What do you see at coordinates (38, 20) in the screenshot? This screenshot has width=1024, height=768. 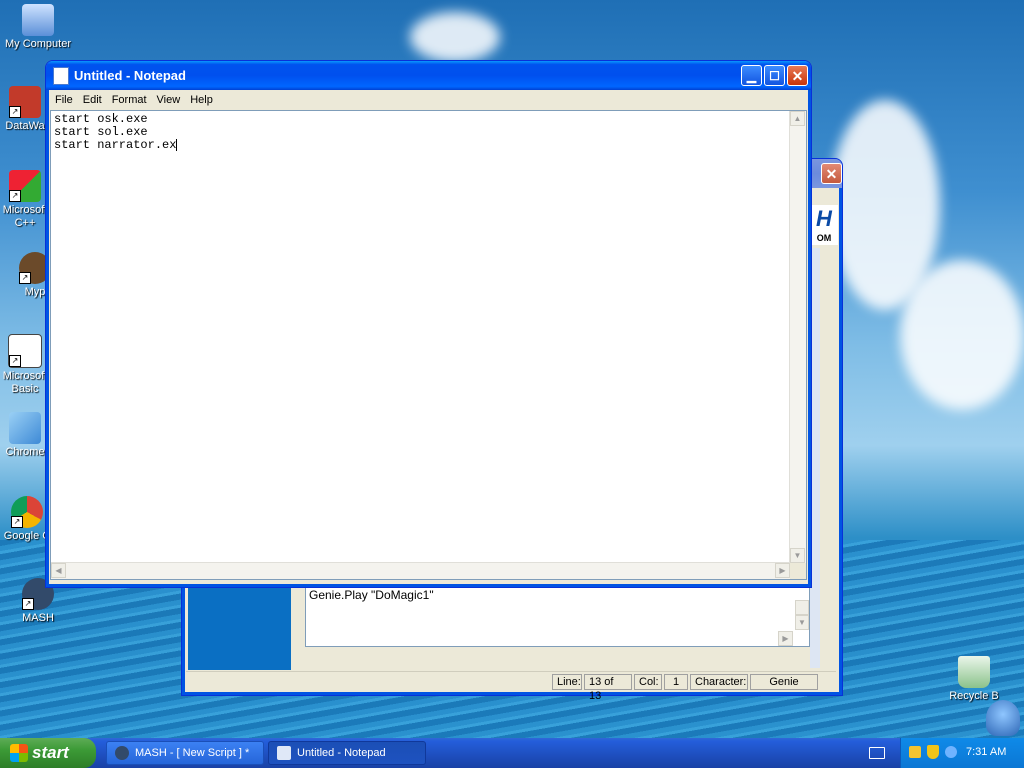 I see `computer-icon` at bounding box center [38, 20].